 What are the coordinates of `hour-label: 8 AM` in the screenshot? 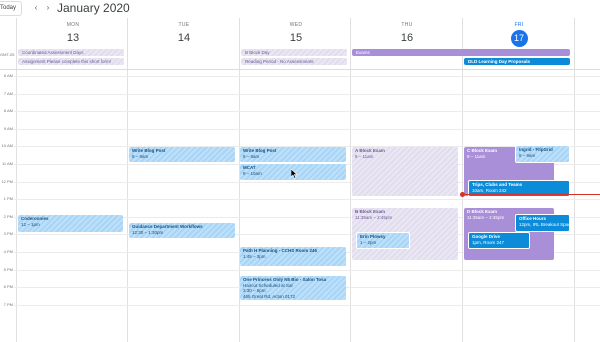 It's located at (8, 110).